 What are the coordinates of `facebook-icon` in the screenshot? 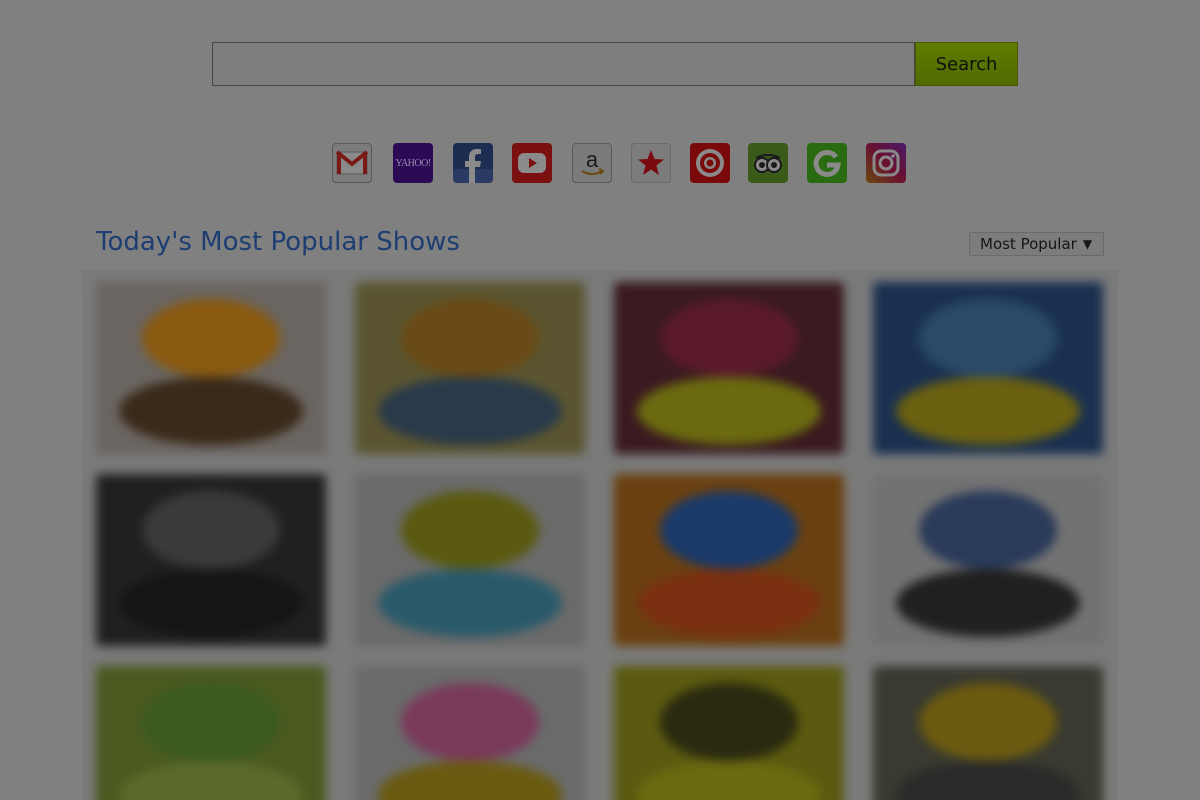 It's located at (473, 166).